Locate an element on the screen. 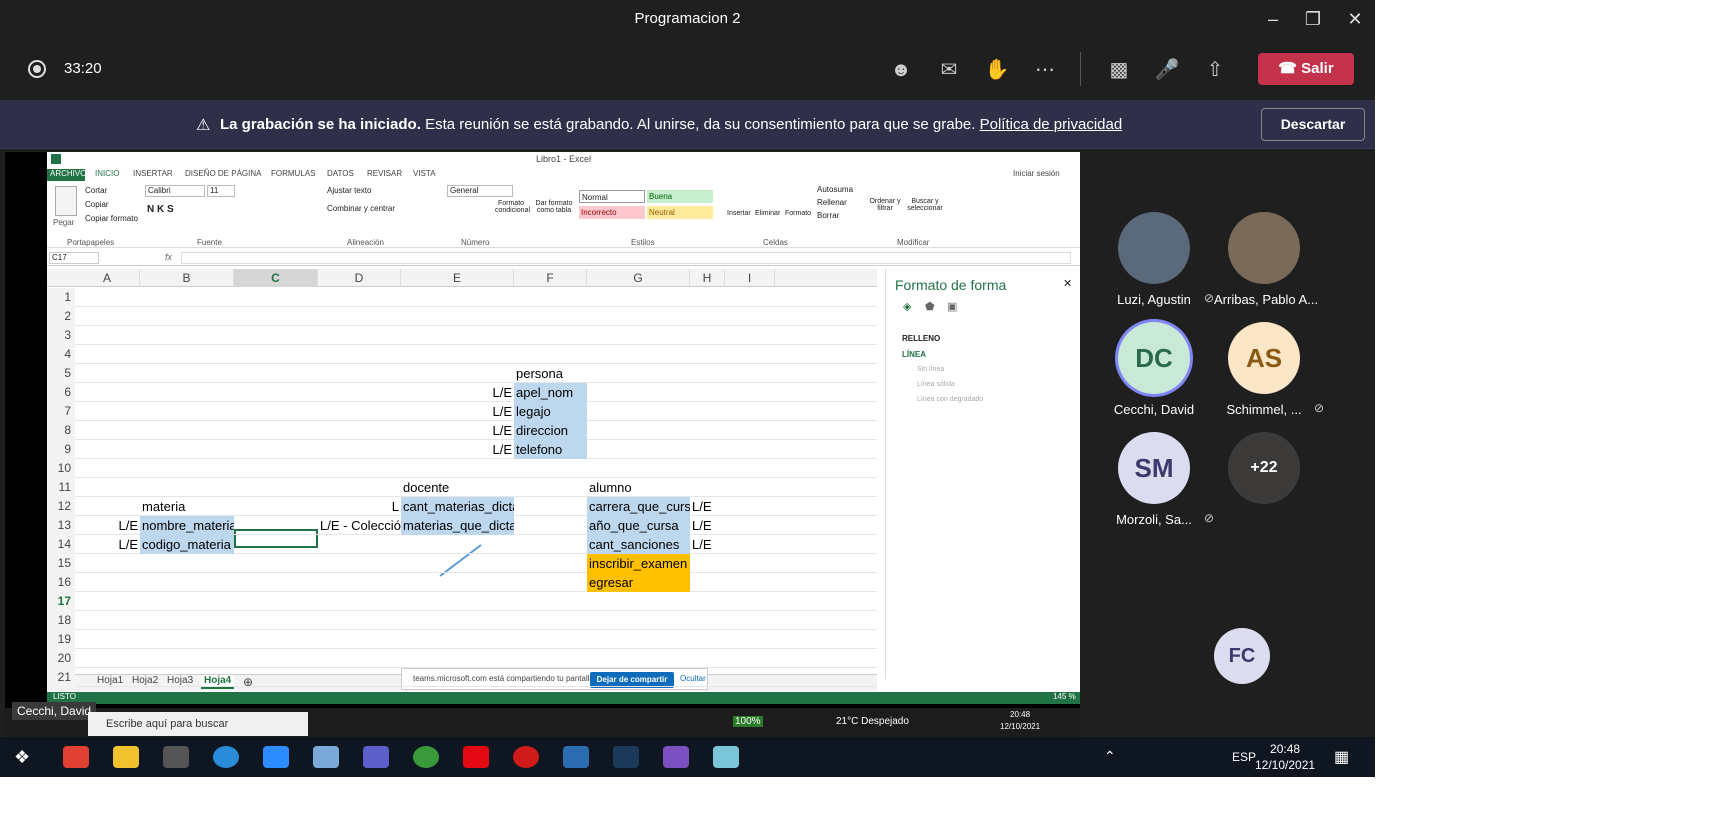 This screenshot has width=1729, height=820. row-header-16: 16 is located at coordinates (61, 582).